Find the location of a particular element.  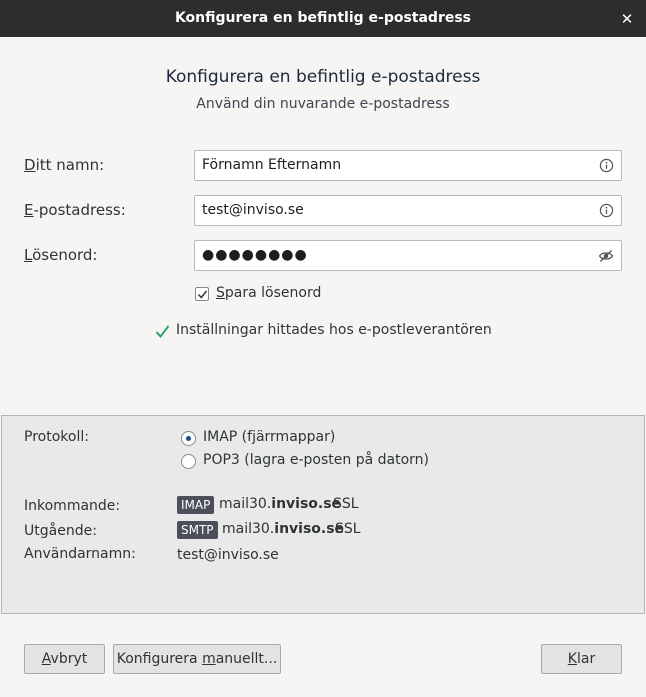

outgoing-protocol-badge: SMTP is located at coordinates (197, 530).